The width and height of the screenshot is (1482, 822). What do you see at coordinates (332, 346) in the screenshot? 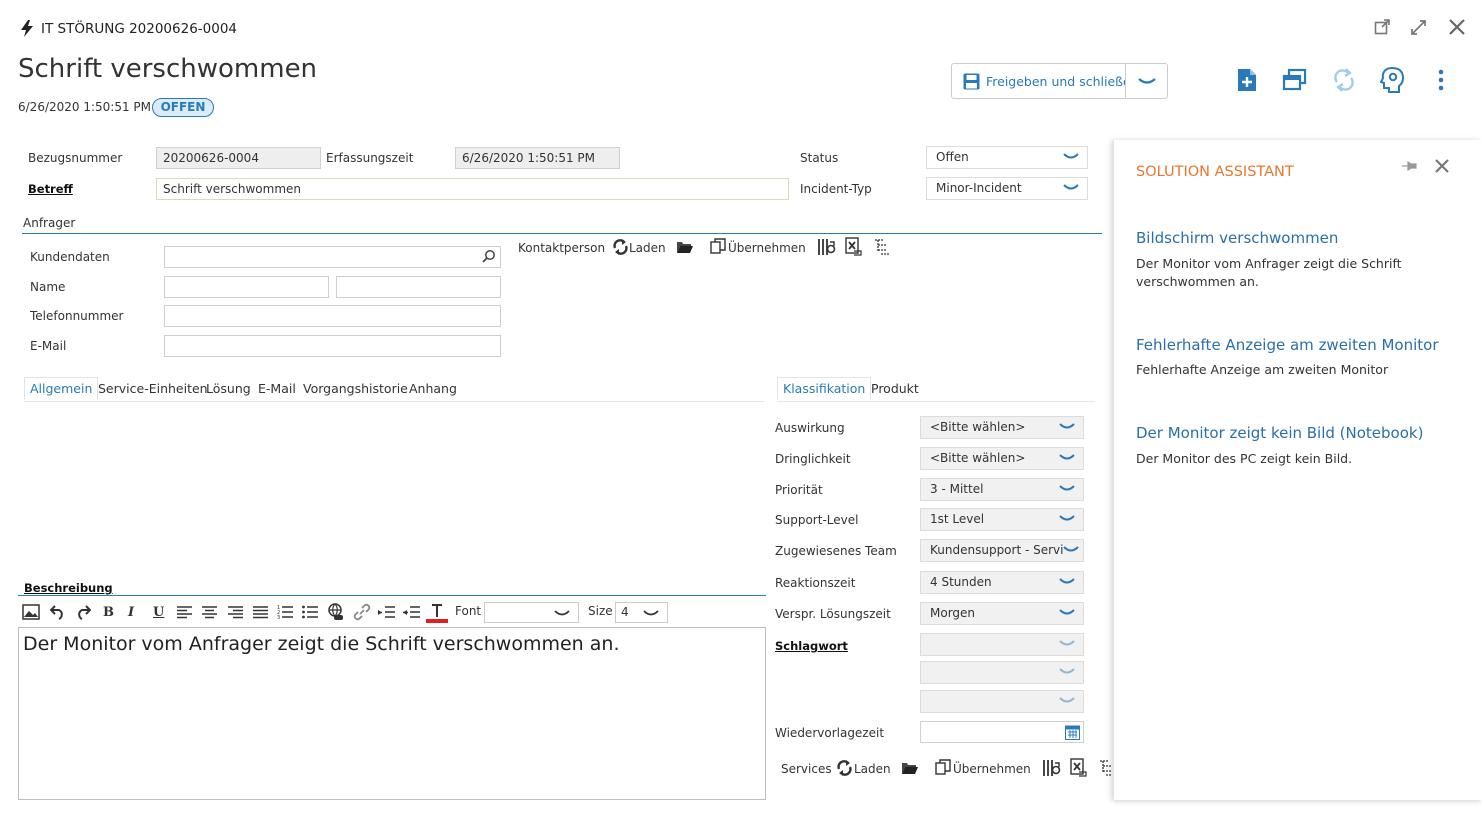
I see `email-input` at bounding box center [332, 346].